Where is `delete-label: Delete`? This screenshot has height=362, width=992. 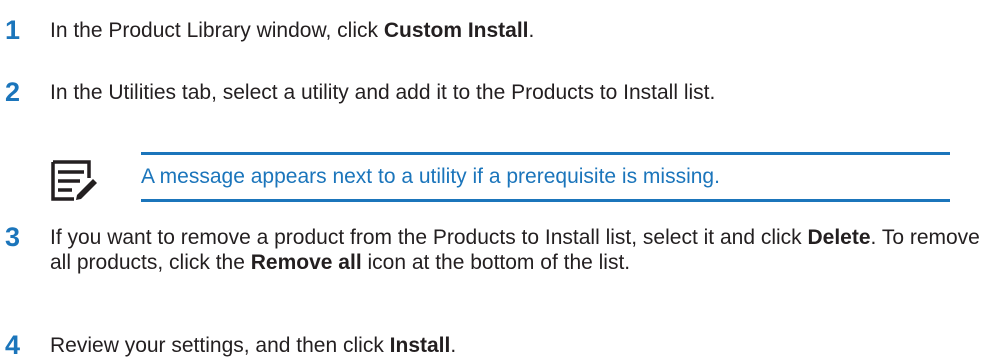
delete-label: Delete is located at coordinates (839, 237).